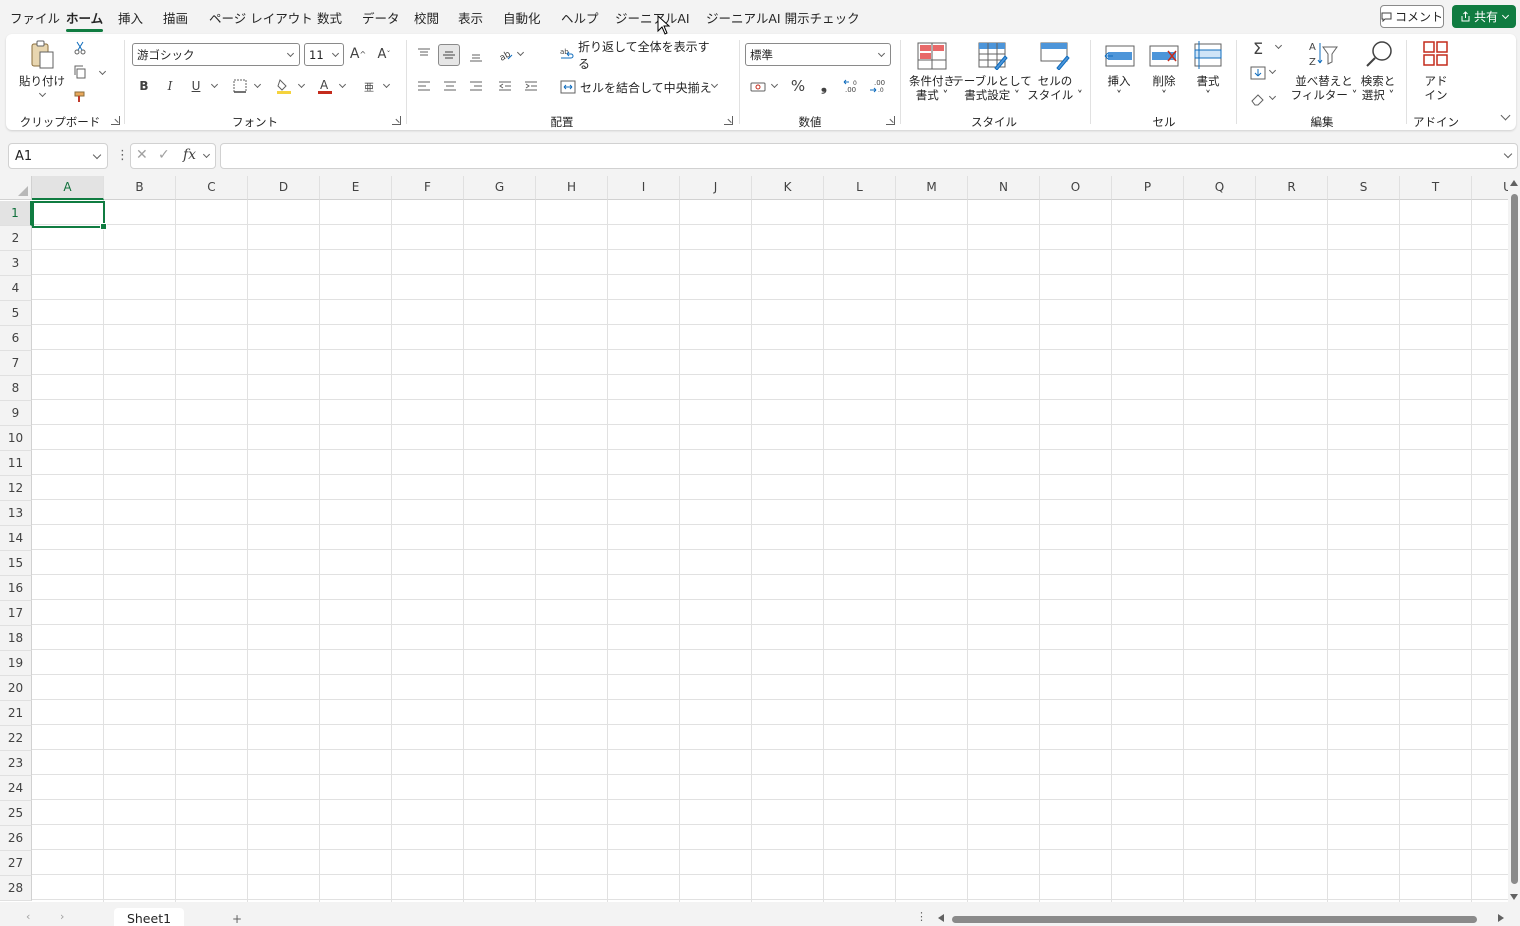 The image size is (1520, 926). What do you see at coordinates (991, 88) in the screenshot?
I see `format-as-table-label: テーブルとして 書式設定 ˅` at bounding box center [991, 88].